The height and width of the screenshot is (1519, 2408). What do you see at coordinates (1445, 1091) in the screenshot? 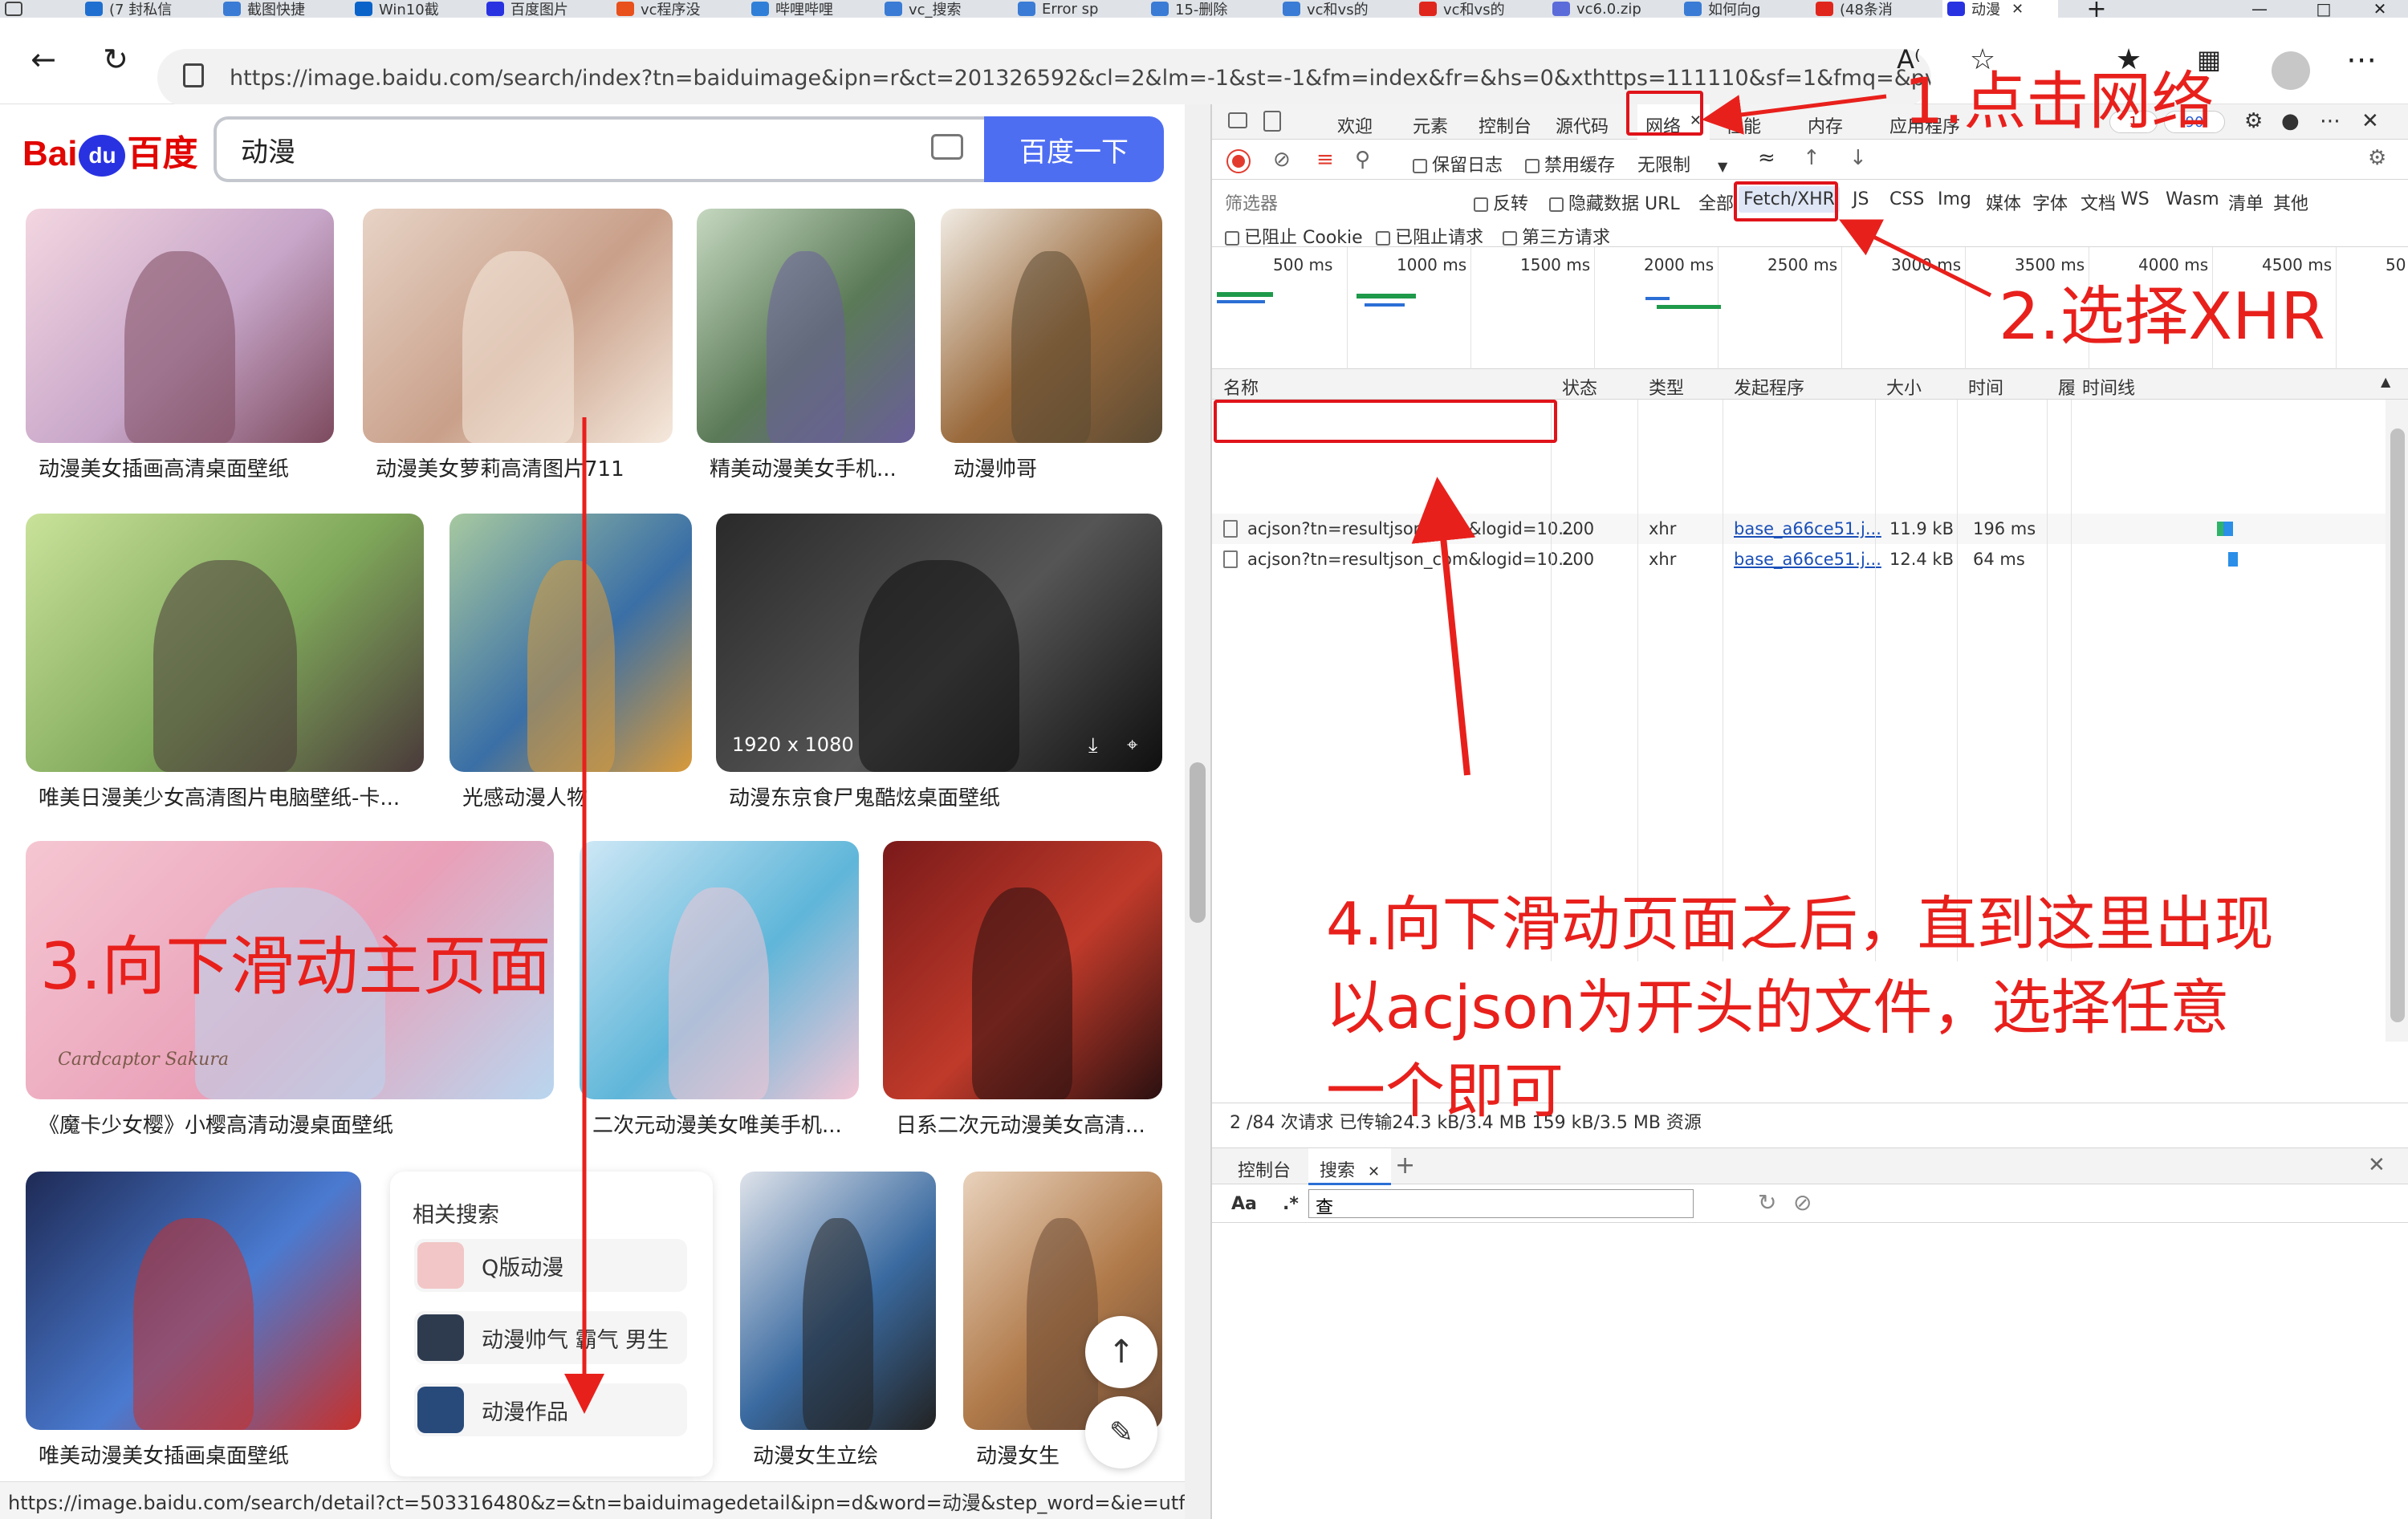
I see `annotation-step4-line3: 一个即可` at bounding box center [1445, 1091].